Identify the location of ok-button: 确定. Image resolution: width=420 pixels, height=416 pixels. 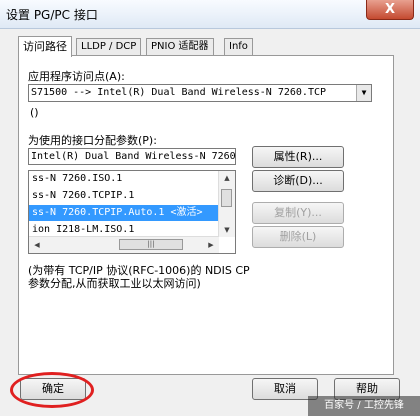
(53, 389).